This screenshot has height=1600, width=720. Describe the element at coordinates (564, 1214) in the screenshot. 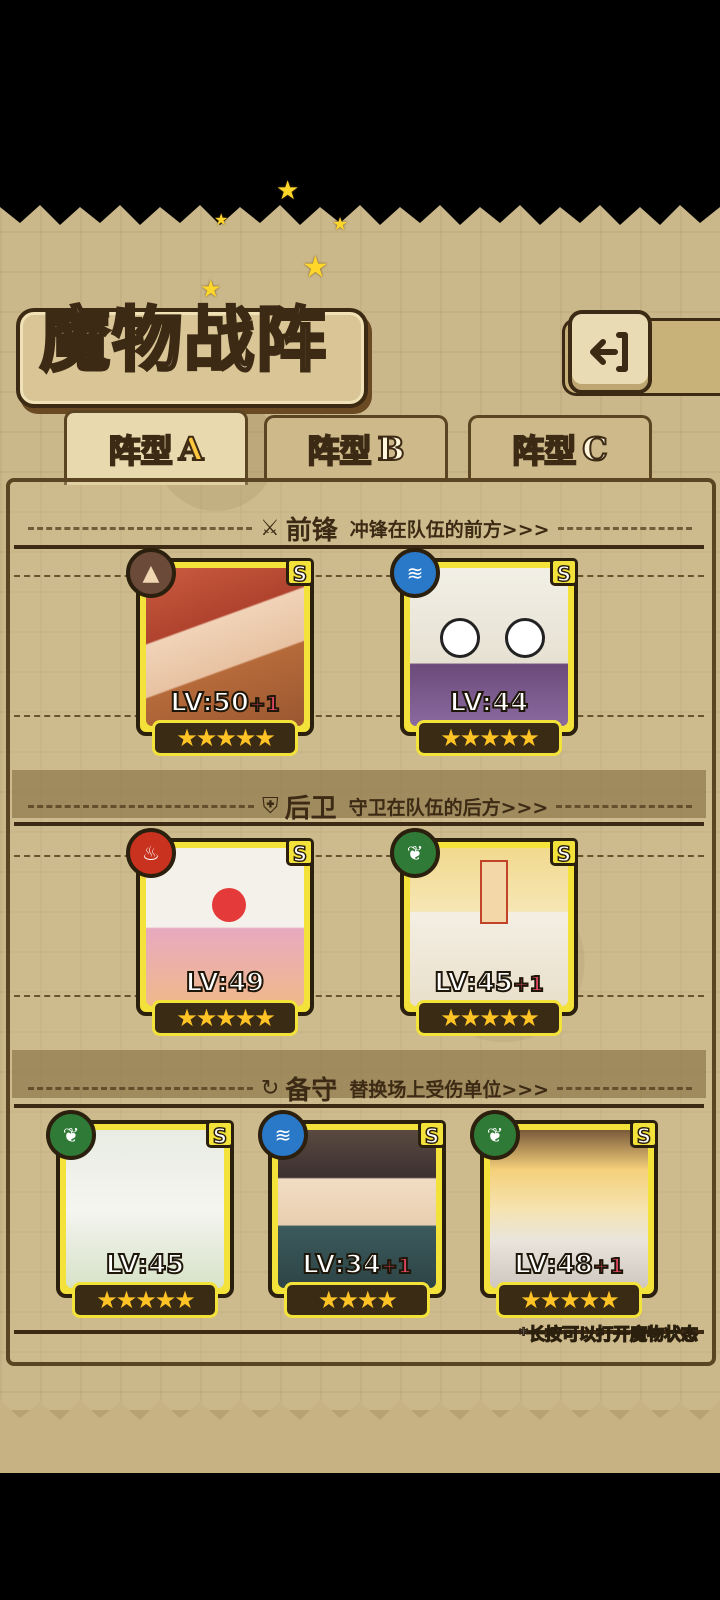

I see `monster-card: ❦ S LV:48+1 ★★★★★` at that location.